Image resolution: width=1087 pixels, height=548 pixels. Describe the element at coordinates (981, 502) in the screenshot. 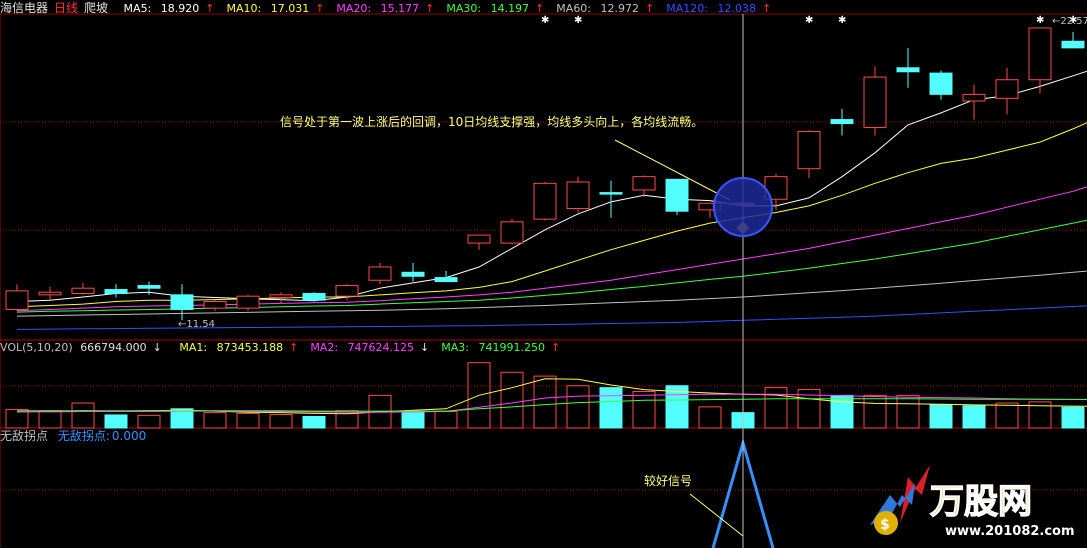

I see `brand-name: 万股网` at that location.